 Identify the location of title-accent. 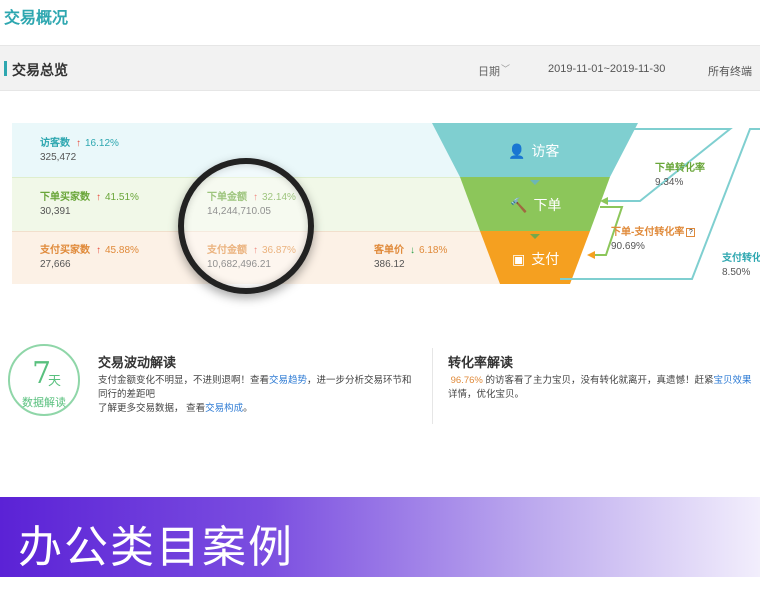
(5, 68).